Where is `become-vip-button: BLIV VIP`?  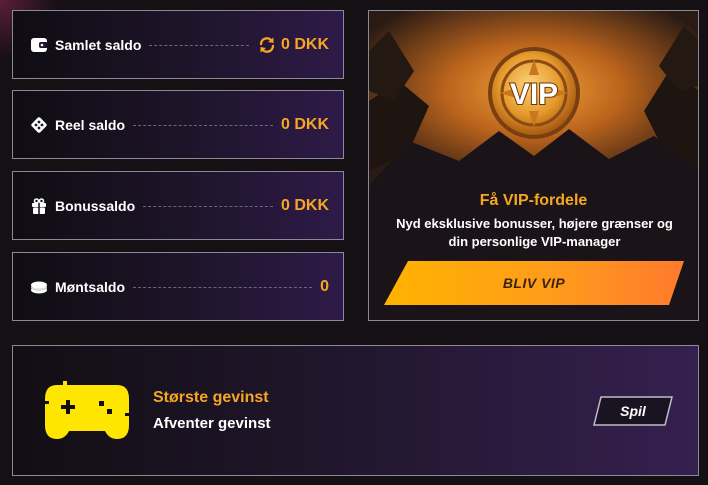
become-vip-button: BLIV VIP is located at coordinates (534, 283).